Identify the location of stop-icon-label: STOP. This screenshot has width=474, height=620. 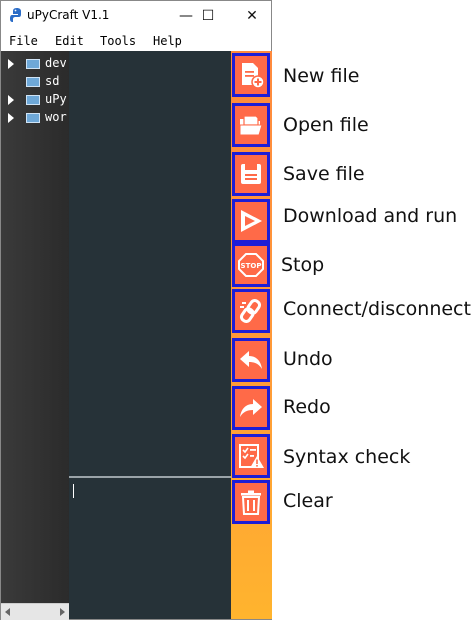
(251, 266).